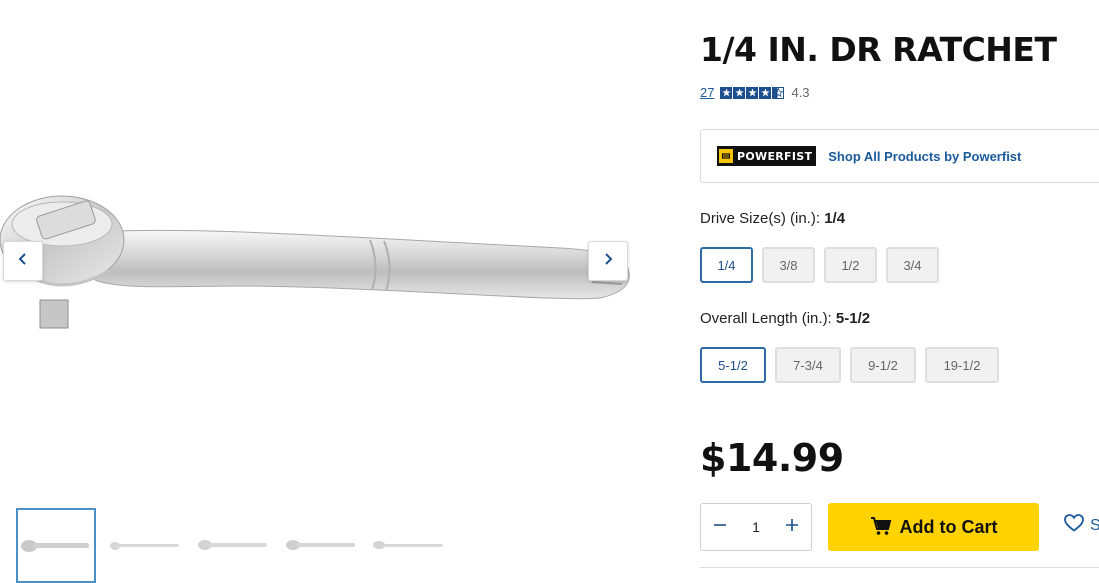  I want to click on drive-size-options: 1/4 3/8 1/2 3/4, so click(824, 265).